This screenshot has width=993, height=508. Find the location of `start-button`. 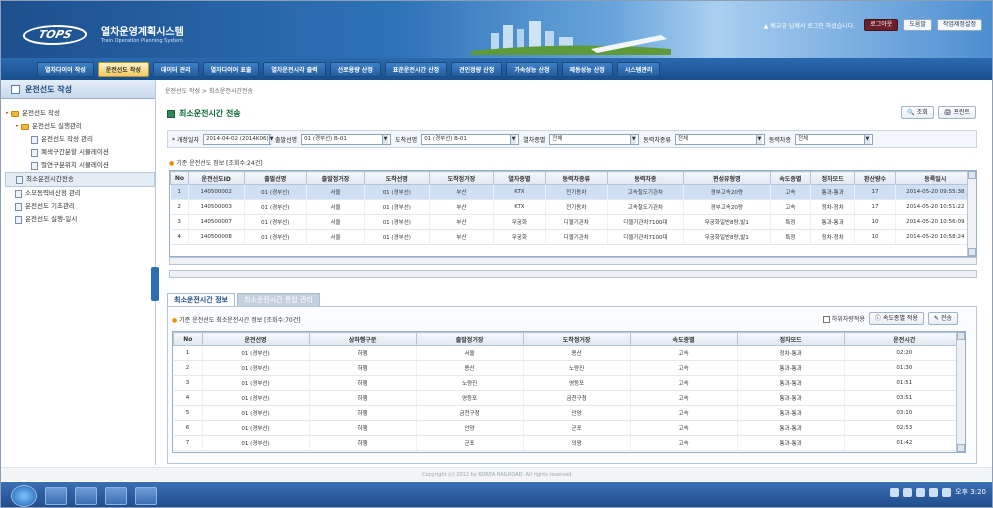

start-button is located at coordinates (24, 495).